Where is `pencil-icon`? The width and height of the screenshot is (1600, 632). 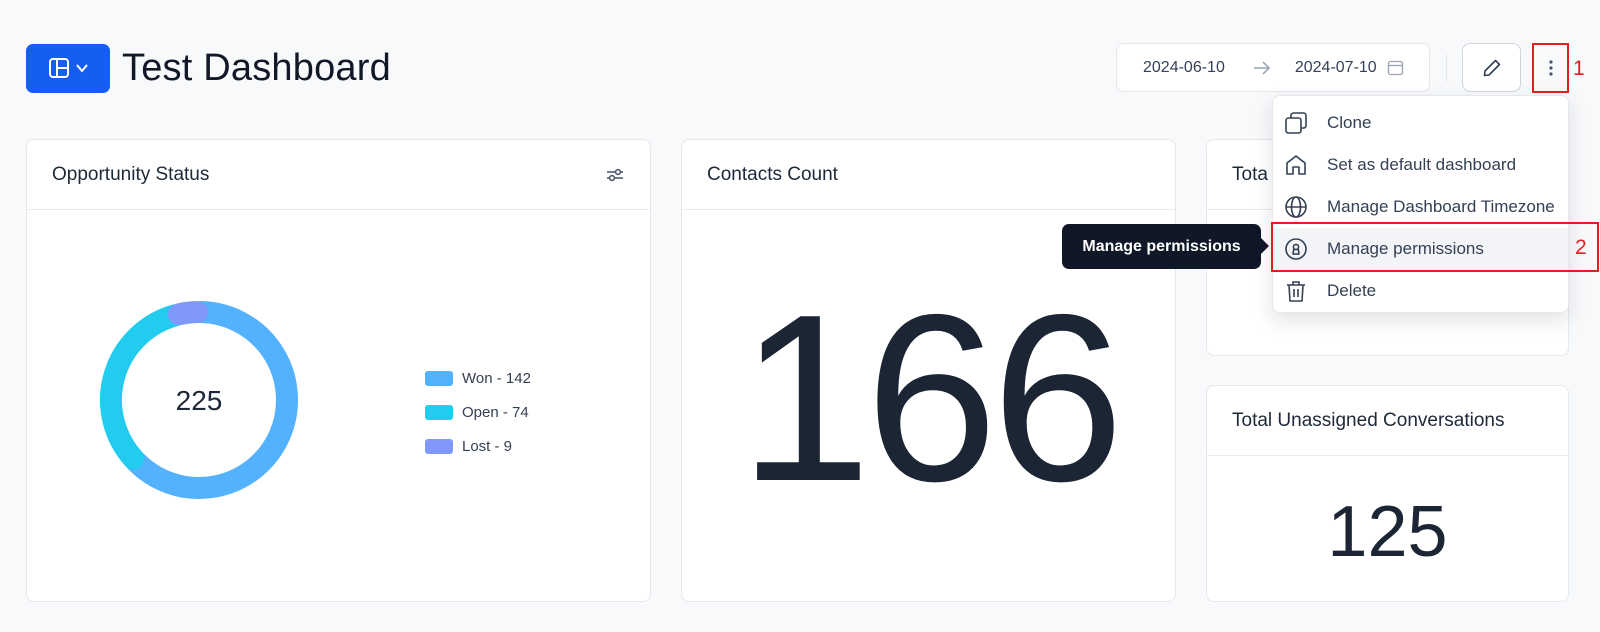 pencil-icon is located at coordinates (1491, 67).